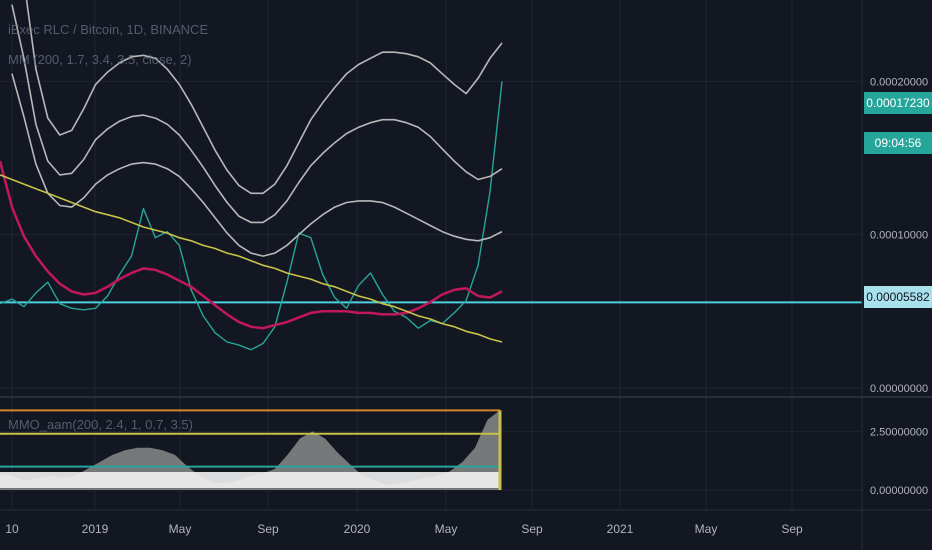 This screenshot has width=932, height=550. What do you see at coordinates (899, 389) in the screenshot?
I see `price-axis-label: 0.00000000` at bounding box center [899, 389].